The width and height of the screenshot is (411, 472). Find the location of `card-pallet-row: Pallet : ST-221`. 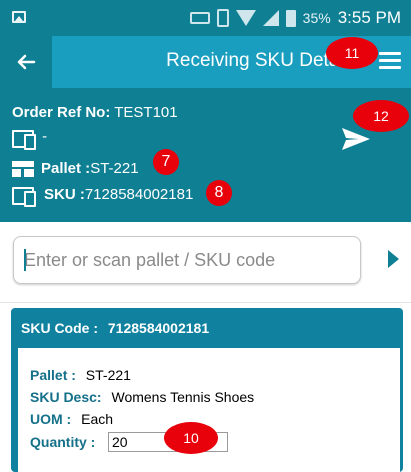

card-pallet-row: Pallet : ST-221 is located at coordinates (80, 375).